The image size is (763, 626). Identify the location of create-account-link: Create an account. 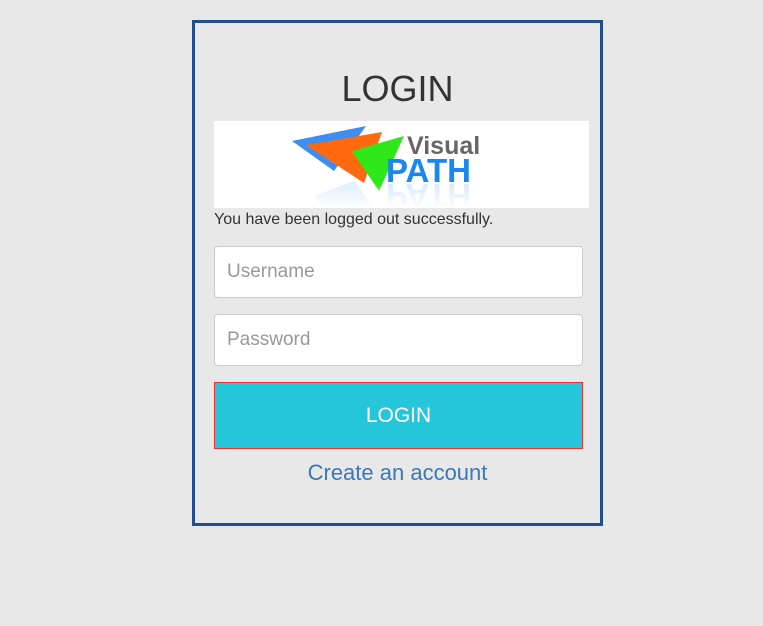
(397, 473).